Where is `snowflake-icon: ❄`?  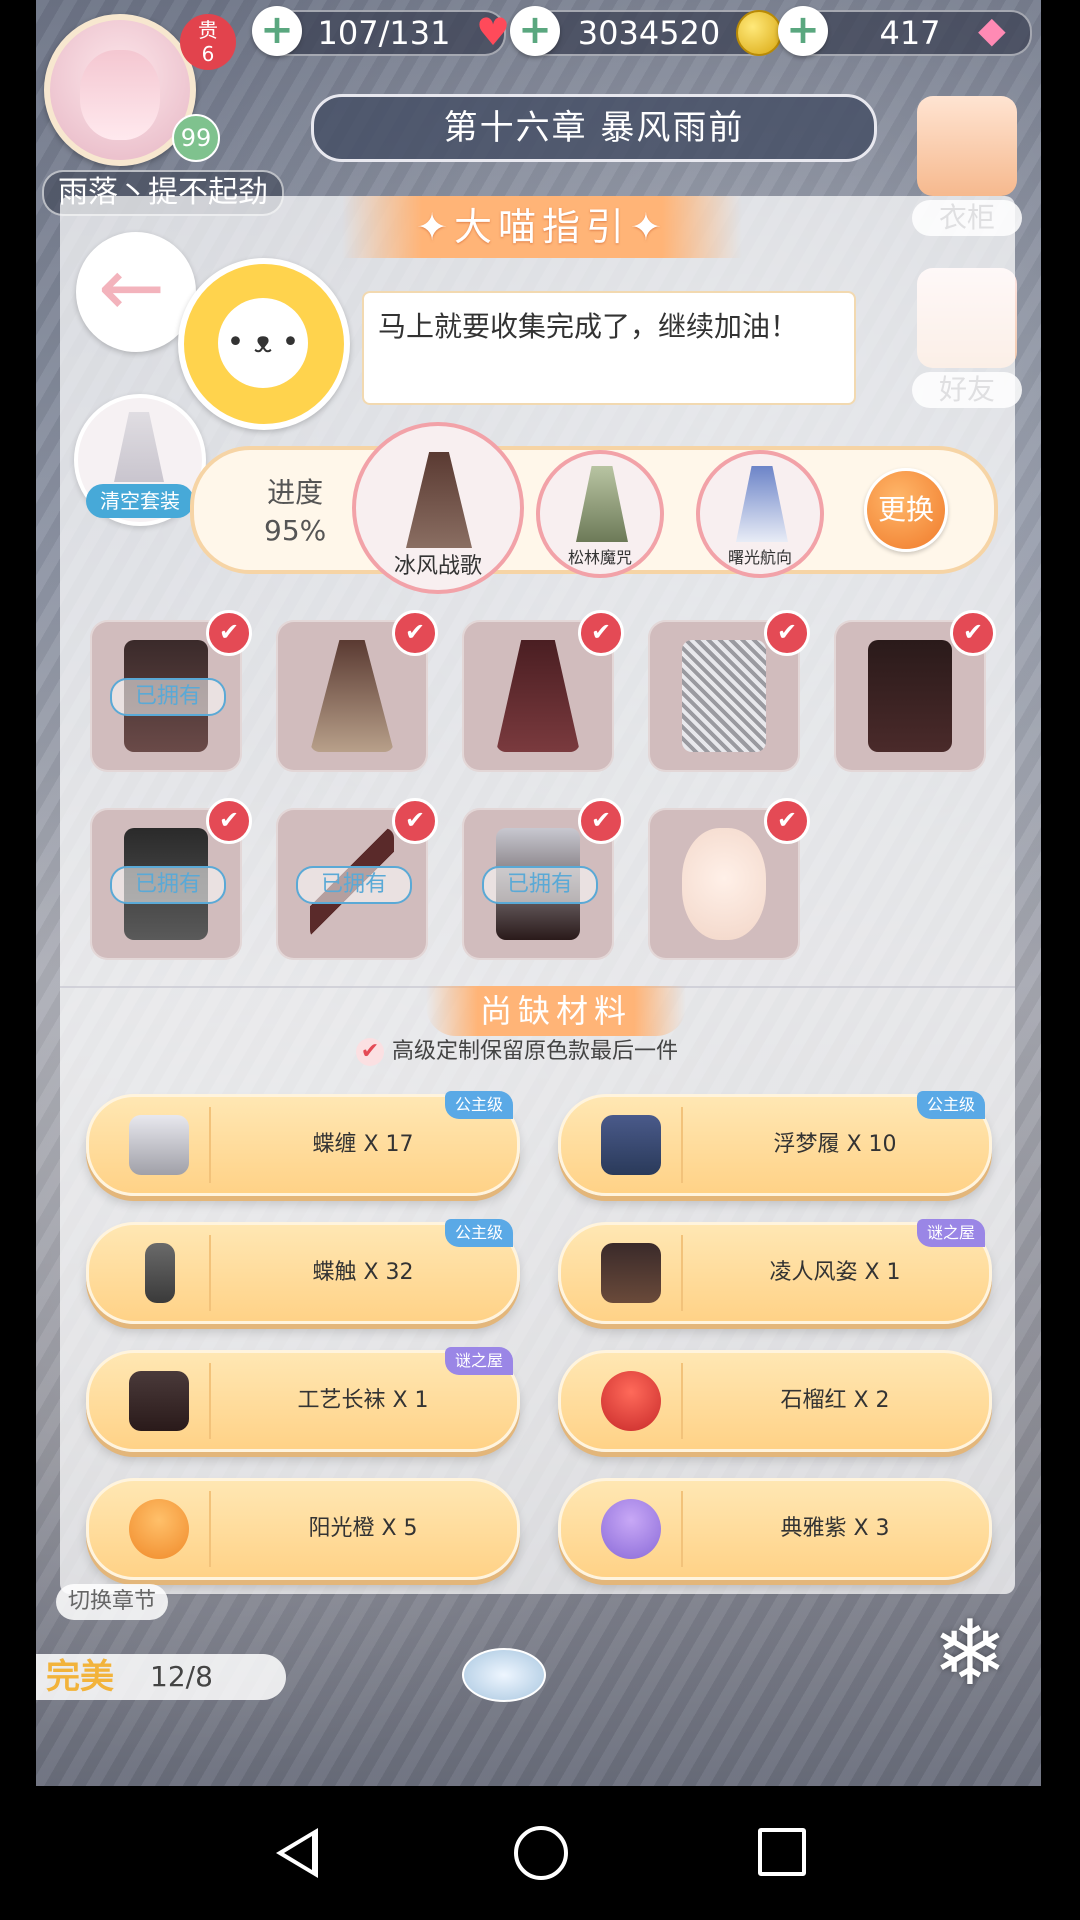
snowflake-icon: ❄ is located at coordinates (970, 1654).